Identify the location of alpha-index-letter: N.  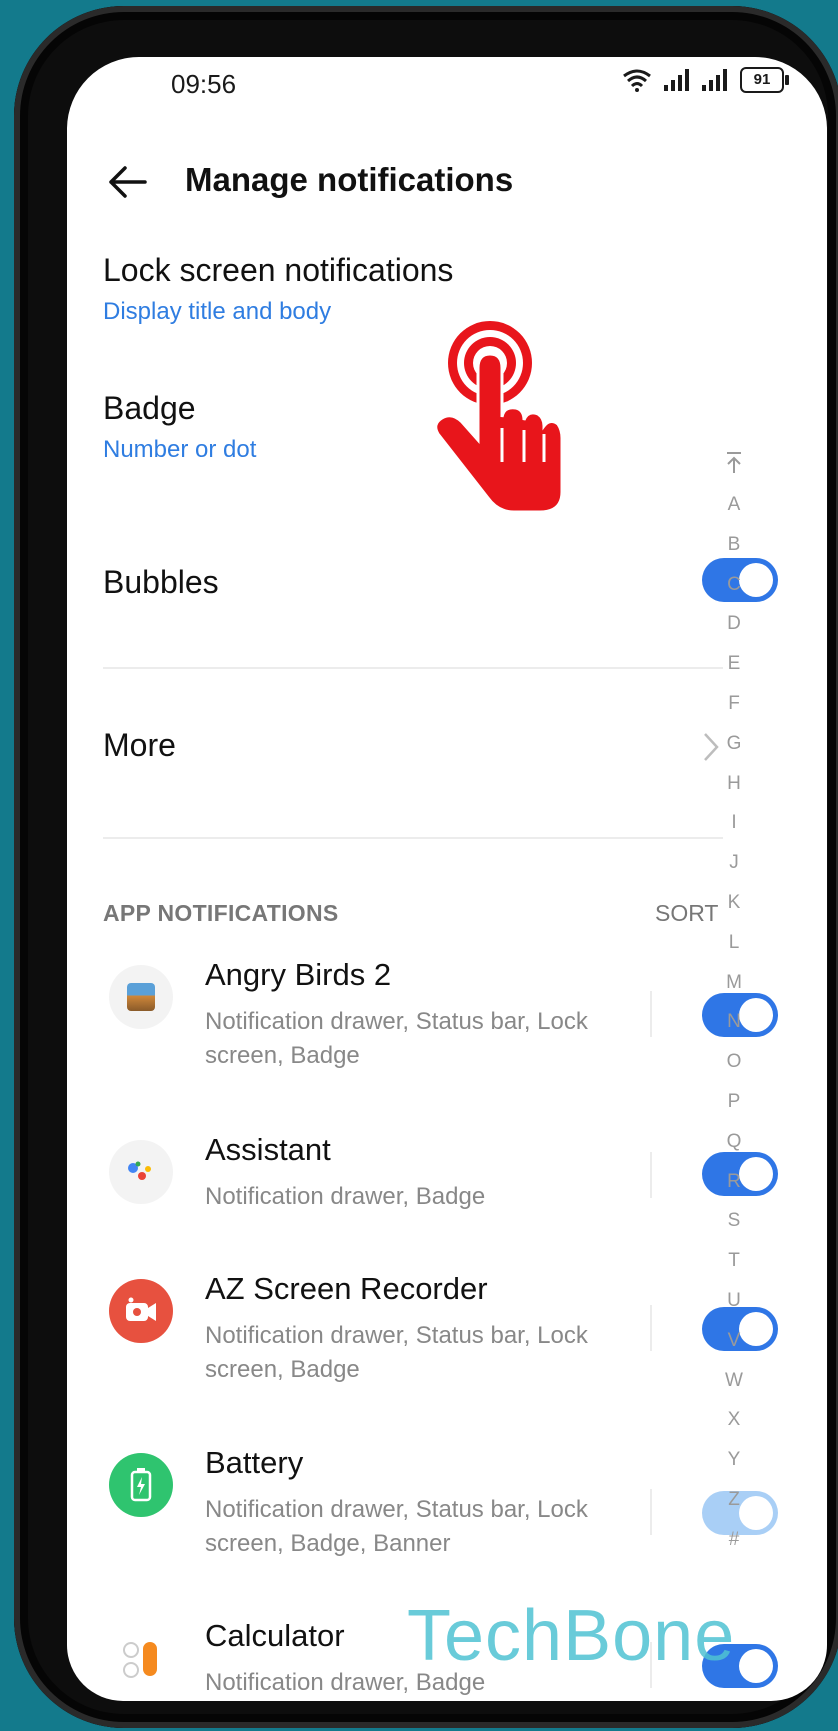
(734, 1022).